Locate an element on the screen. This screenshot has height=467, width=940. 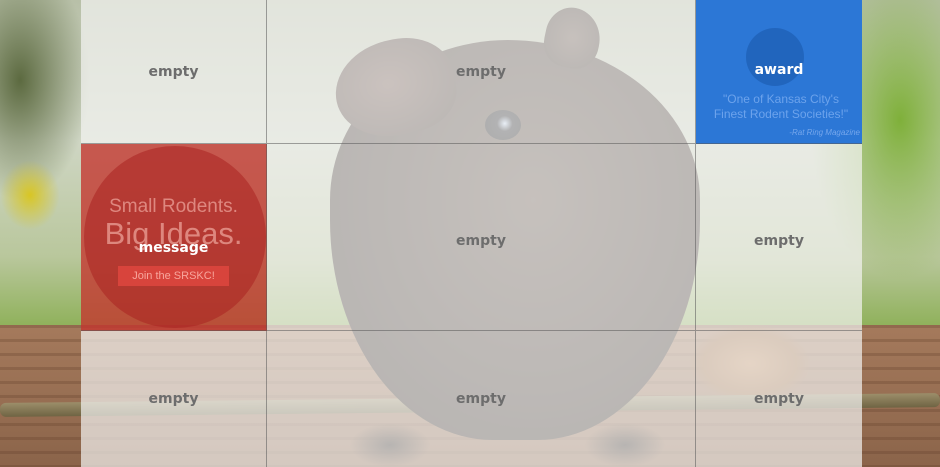
tile-r3c1: empty is located at coordinates (174, 399).